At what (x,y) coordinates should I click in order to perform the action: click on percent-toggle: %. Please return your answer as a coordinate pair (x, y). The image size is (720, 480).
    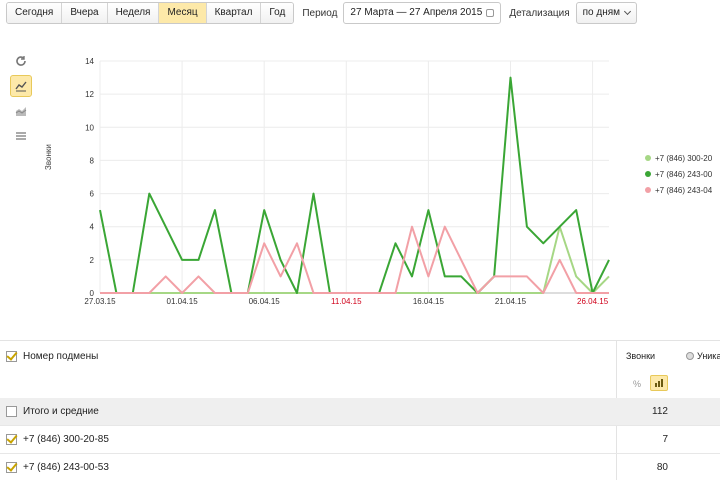
    Looking at the image, I should click on (637, 384).